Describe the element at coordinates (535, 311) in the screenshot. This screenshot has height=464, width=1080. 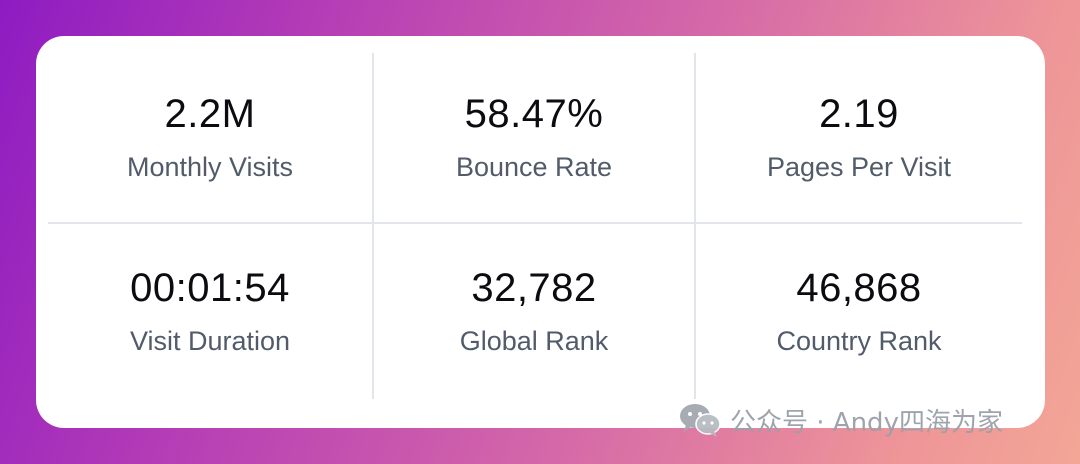
I see `stat-global-rank: 32,782 Global Rank` at that location.